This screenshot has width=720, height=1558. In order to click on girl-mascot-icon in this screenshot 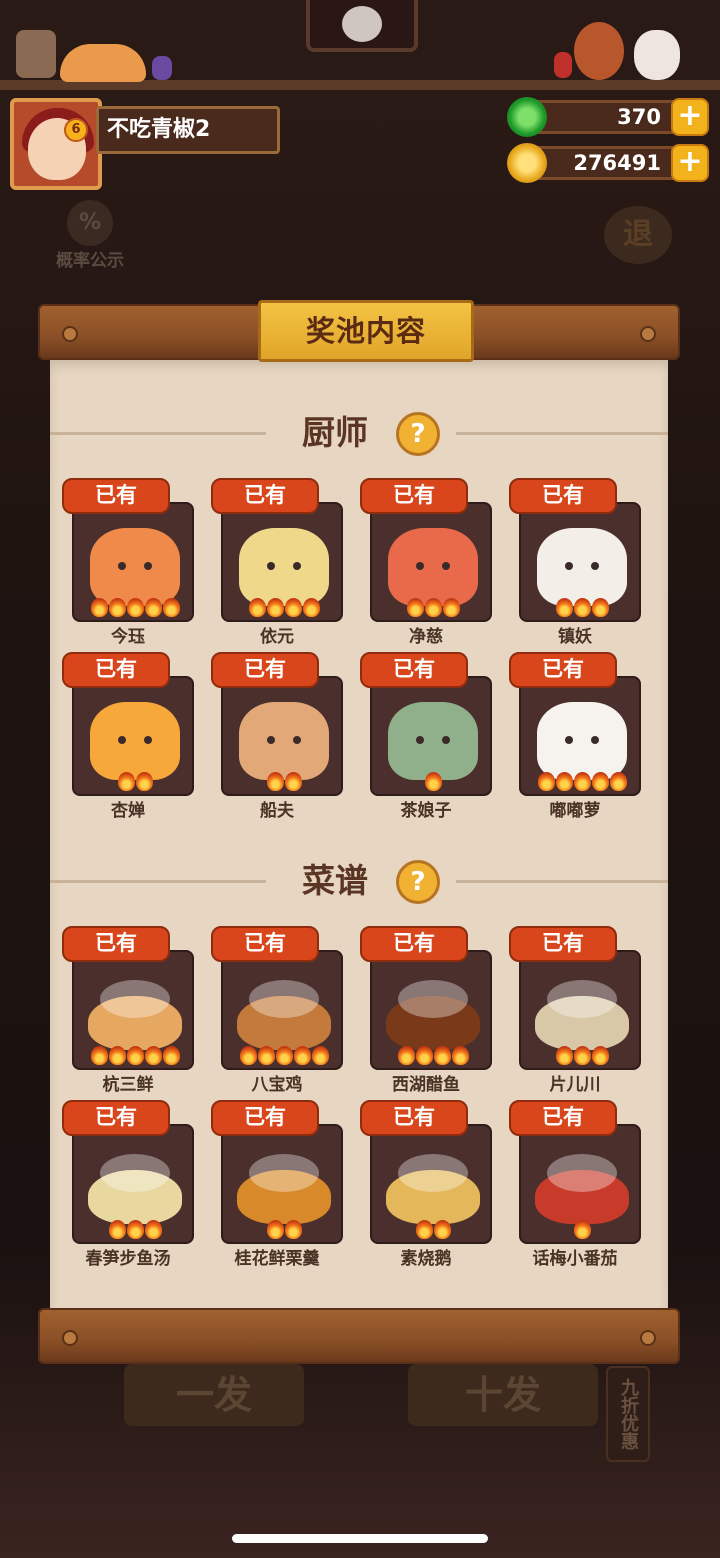, I will do `click(599, 51)`.